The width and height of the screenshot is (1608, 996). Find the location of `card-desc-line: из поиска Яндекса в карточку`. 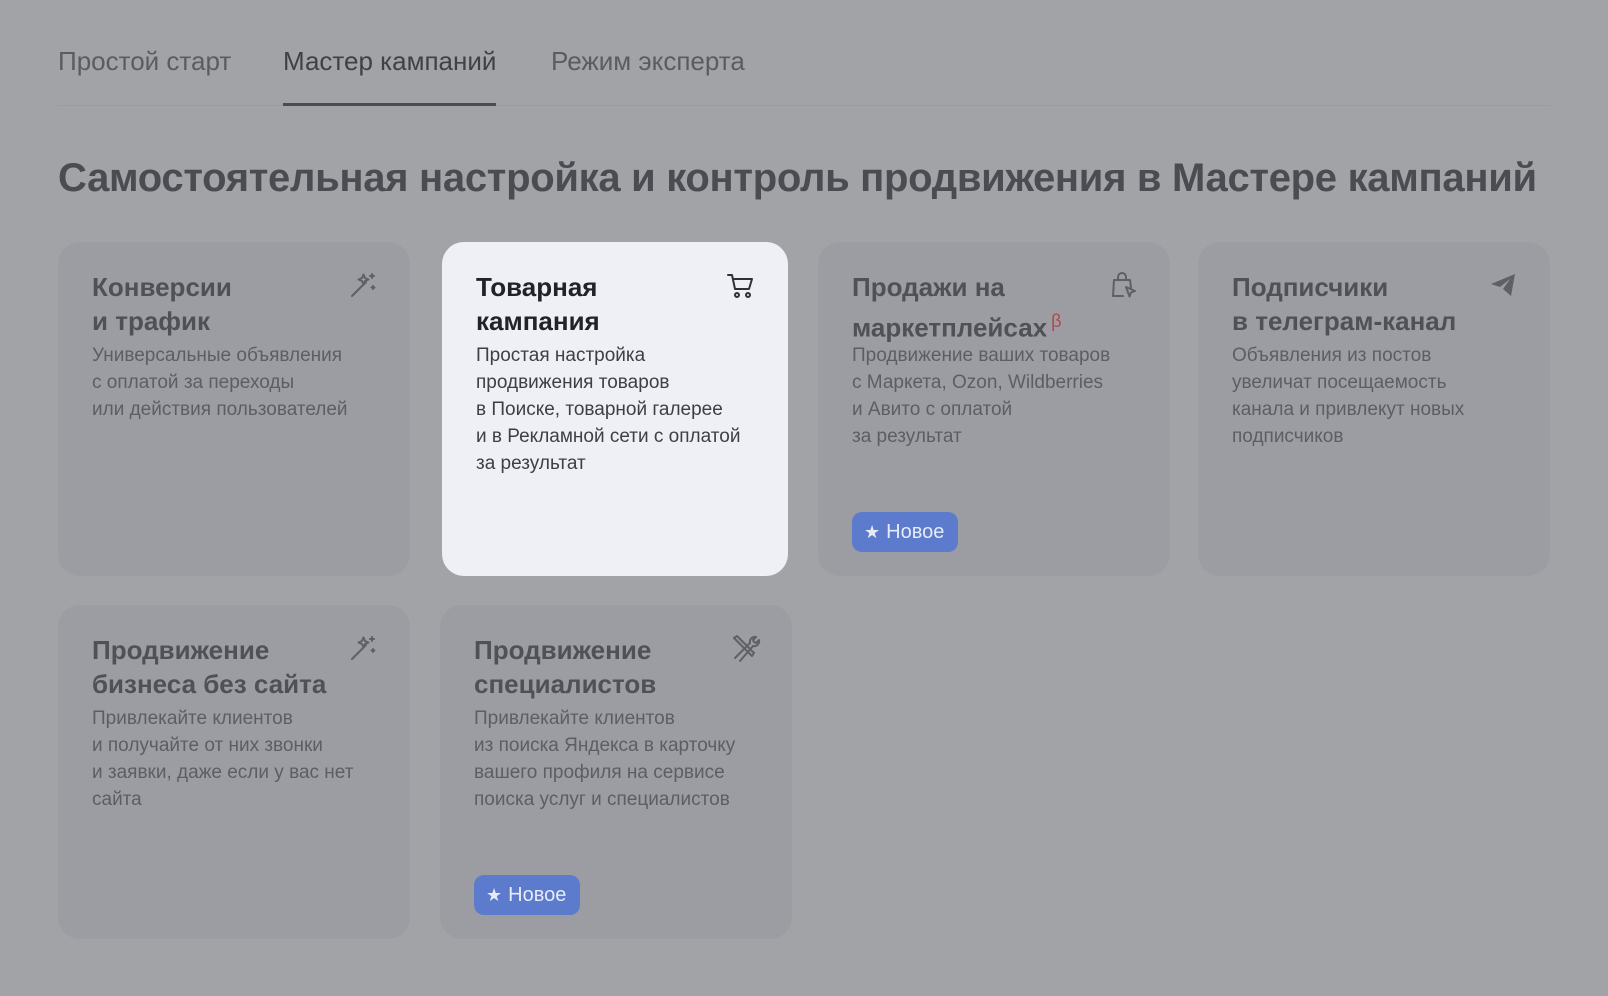

card-desc-line: из поиска Яндекса в карточку is located at coordinates (605, 745).